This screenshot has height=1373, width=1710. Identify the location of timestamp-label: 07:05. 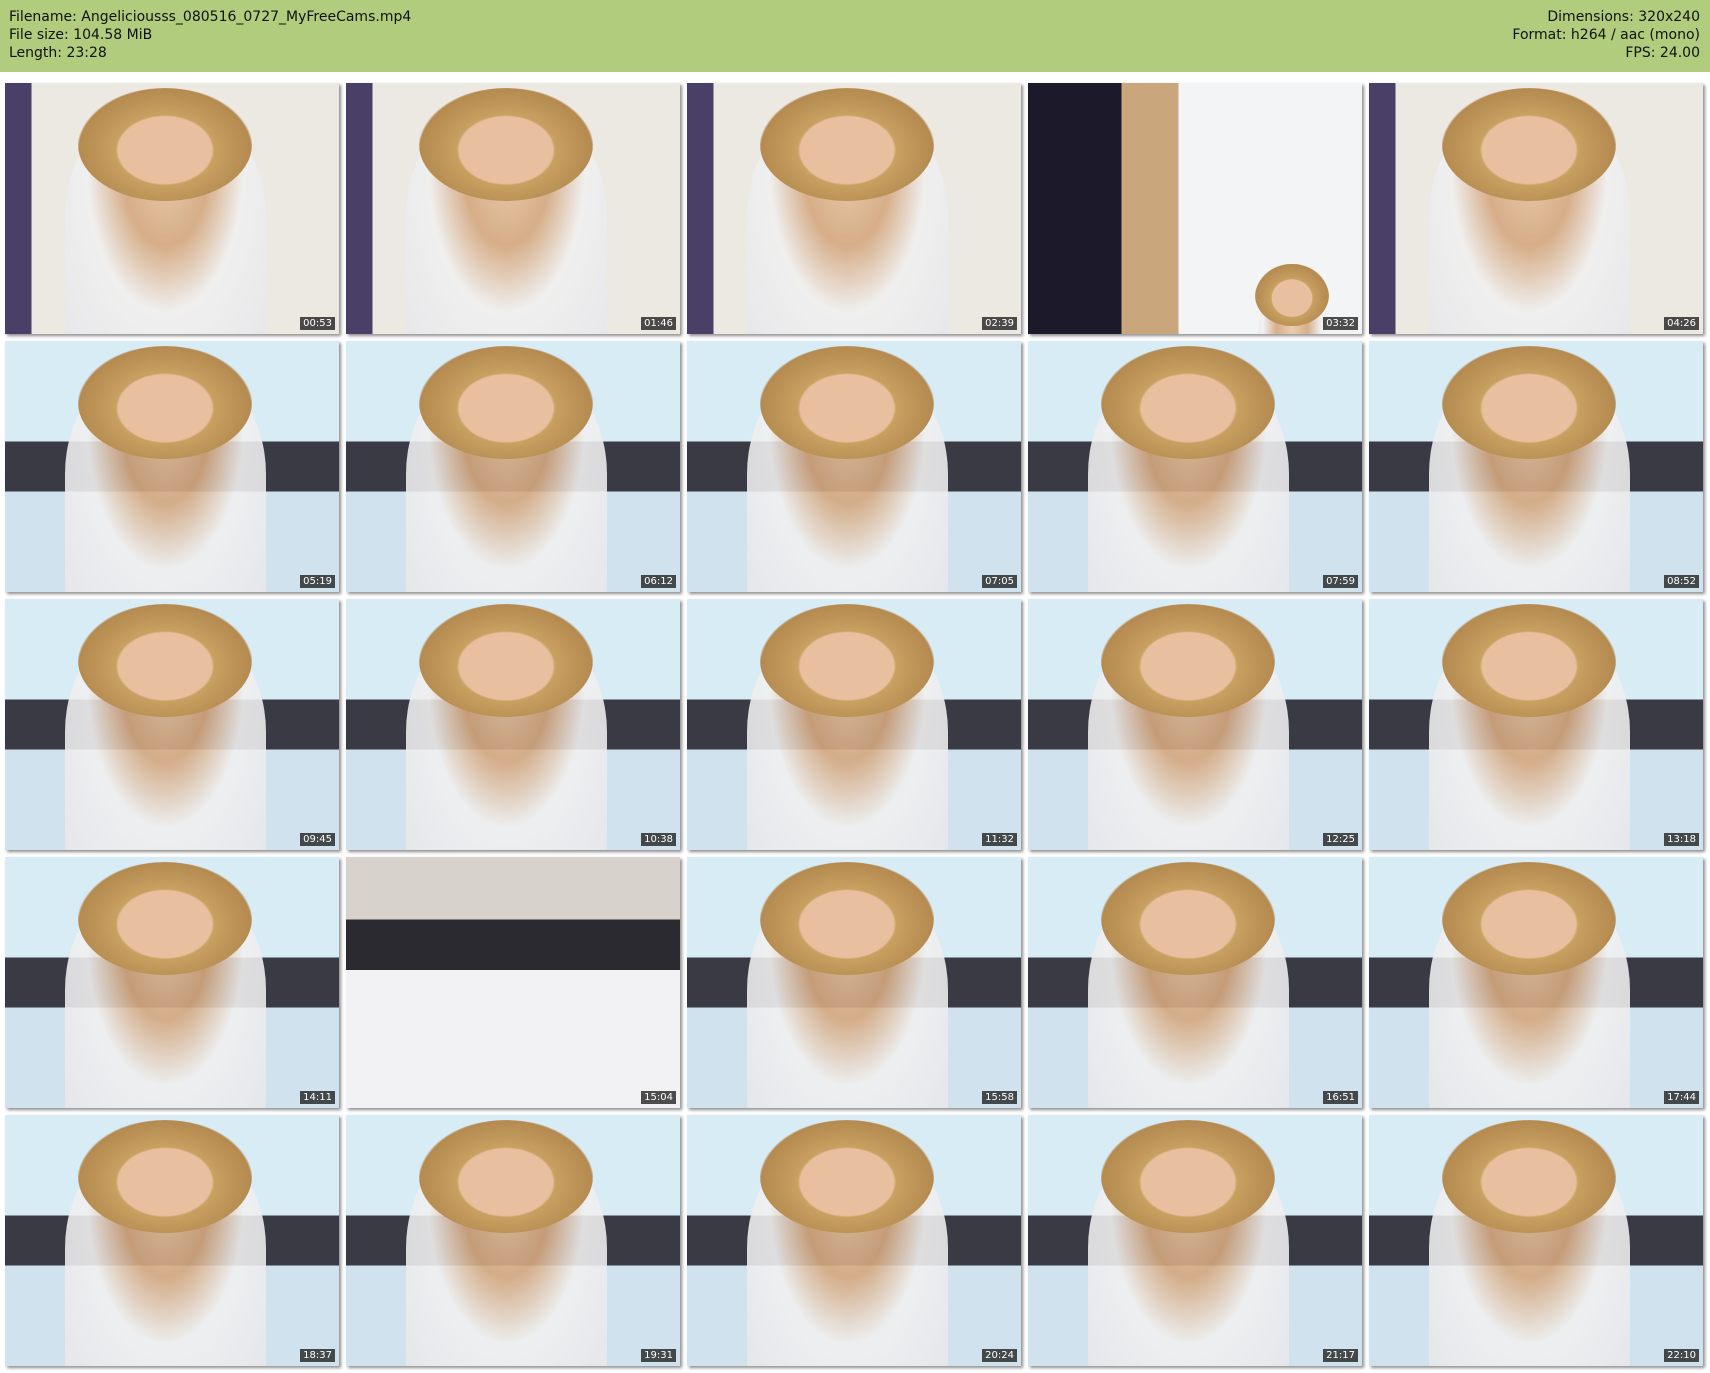
(999, 581).